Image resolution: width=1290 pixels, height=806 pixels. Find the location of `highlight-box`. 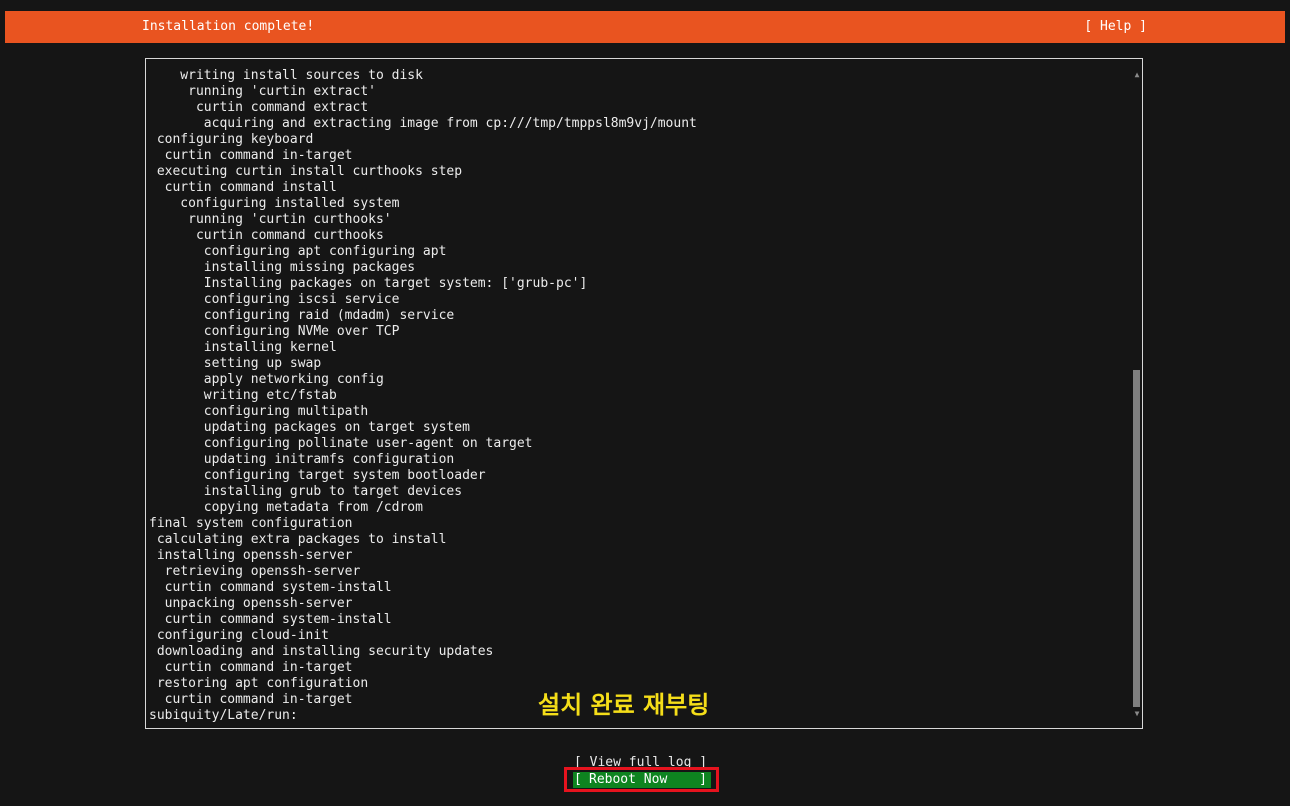

highlight-box is located at coordinates (641, 779).